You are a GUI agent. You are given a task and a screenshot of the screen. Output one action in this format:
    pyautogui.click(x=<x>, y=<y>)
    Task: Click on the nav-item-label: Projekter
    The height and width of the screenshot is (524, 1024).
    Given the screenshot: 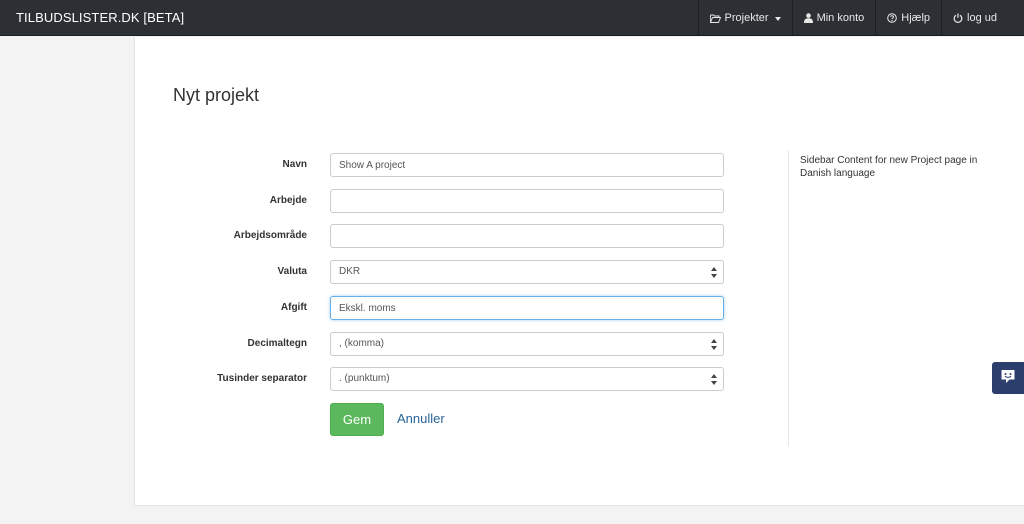 What is the action you would take?
    pyautogui.click(x=746, y=18)
    